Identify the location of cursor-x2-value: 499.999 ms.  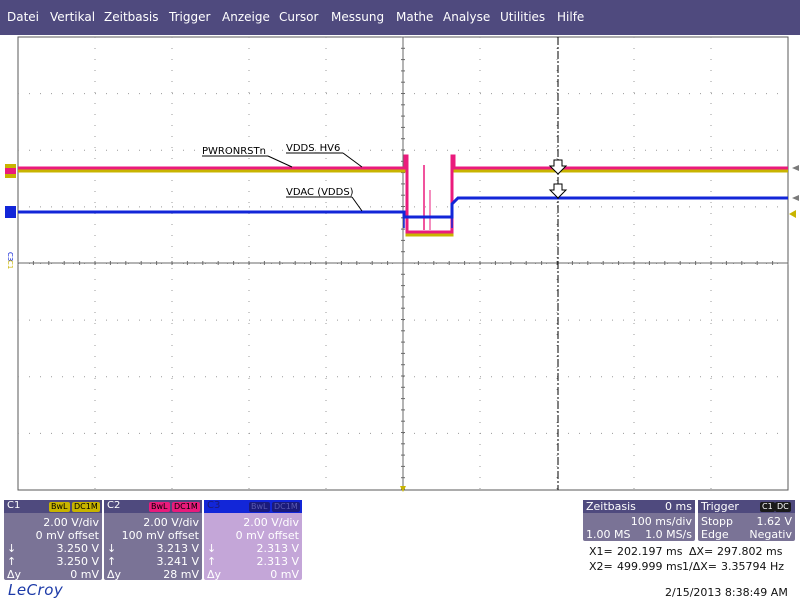
(650, 566).